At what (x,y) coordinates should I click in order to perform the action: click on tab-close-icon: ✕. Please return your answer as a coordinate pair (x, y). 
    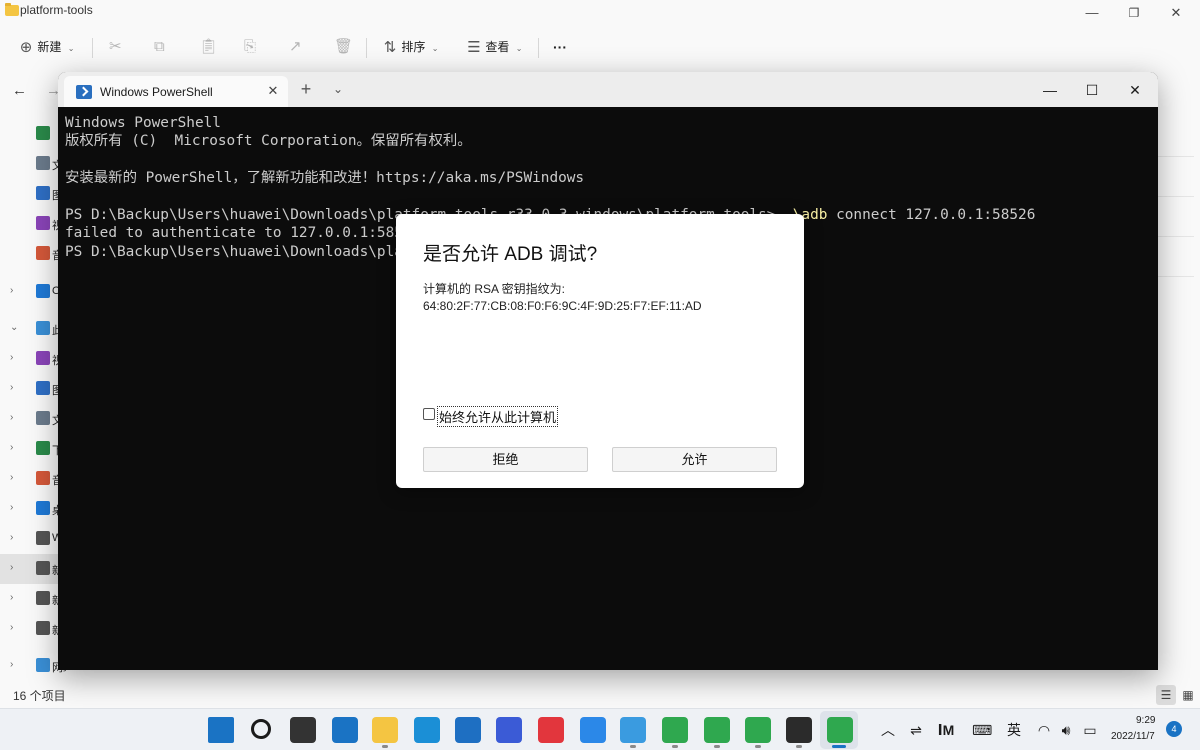
    Looking at the image, I should click on (273, 91).